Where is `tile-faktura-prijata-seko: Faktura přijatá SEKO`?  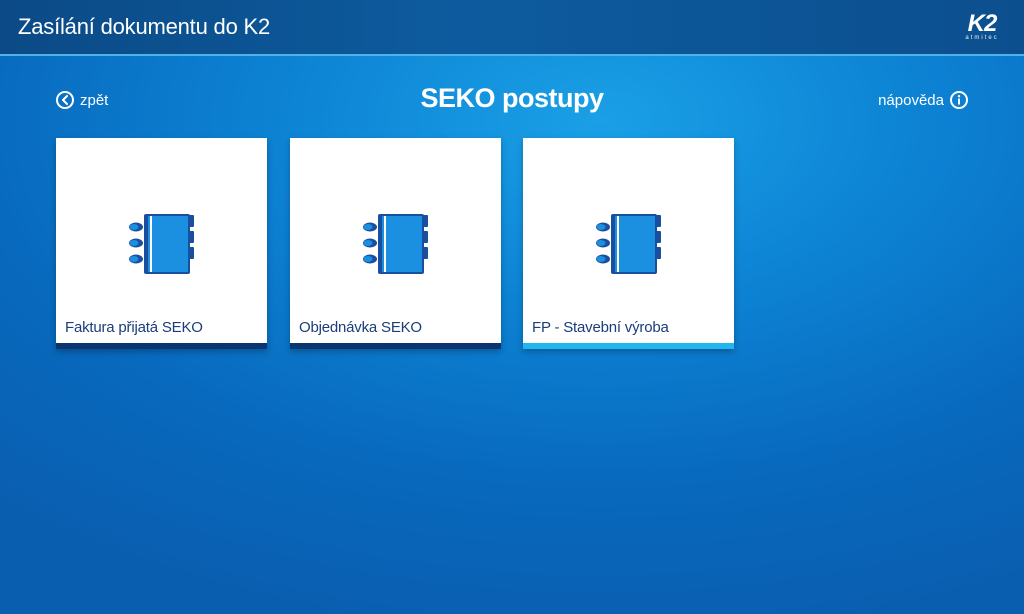 tile-faktura-prijata-seko: Faktura přijatá SEKO is located at coordinates (161, 243).